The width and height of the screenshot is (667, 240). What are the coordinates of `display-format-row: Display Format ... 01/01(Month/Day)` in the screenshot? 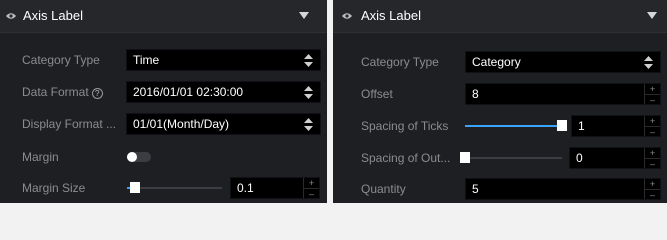 It's located at (163, 124).